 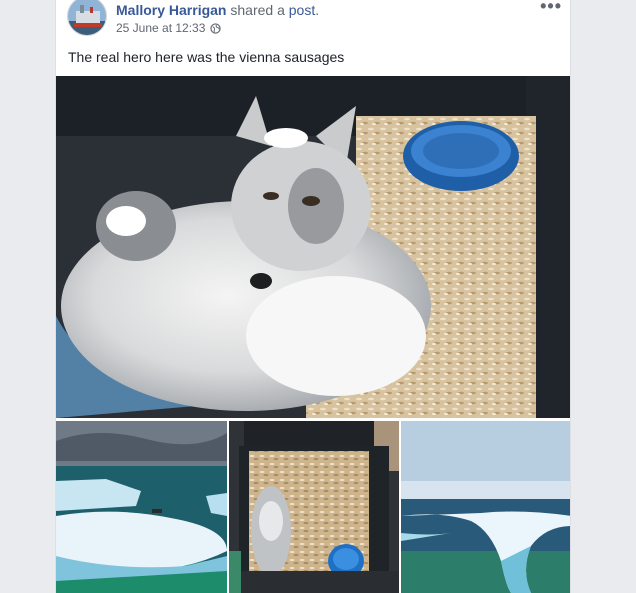 What do you see at coordinates (160, 28) in the screenshot?
I see `post-timestamp: 25 June at 12:33` at bounding box center [160, 28].